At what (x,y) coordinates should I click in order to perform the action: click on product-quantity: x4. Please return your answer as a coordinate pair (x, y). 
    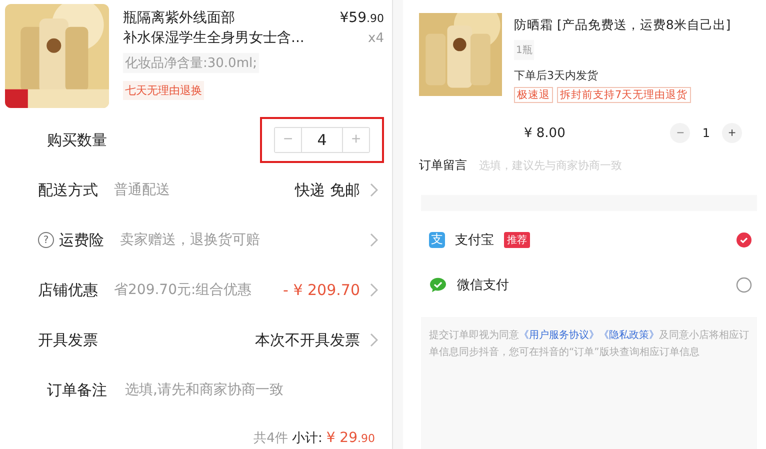
    Looking at the image, I should click on (376, 39).